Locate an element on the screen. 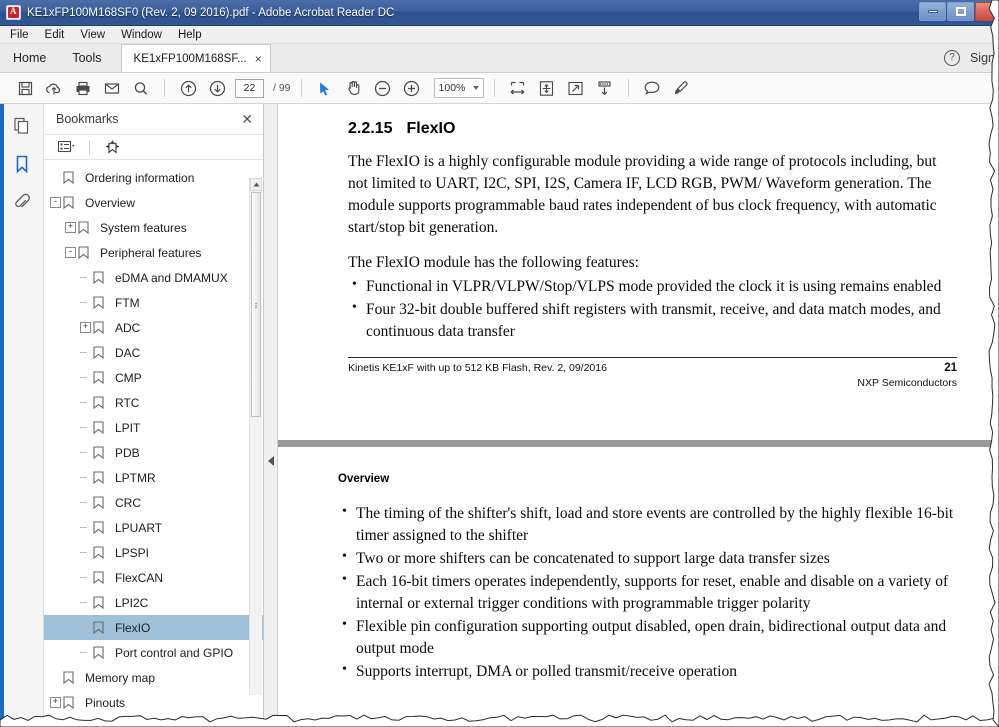 Image resolution: width=999 pixels, height=727 pixels. bookmark-item-dac: DAC is located at coordinates (153, 352).